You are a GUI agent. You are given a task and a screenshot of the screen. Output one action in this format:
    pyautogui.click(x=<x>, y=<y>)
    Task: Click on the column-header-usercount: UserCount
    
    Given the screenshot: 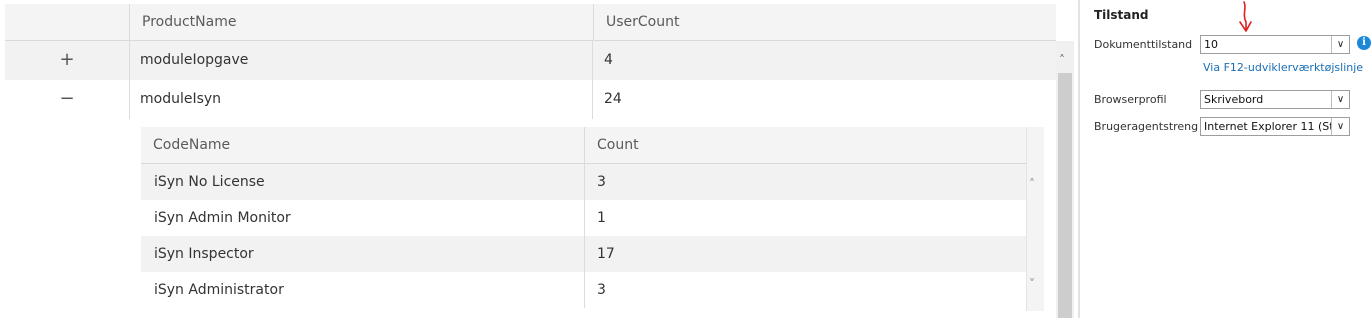 What is the action you would take?
    pyautogui.click(x=824, y=22)
    